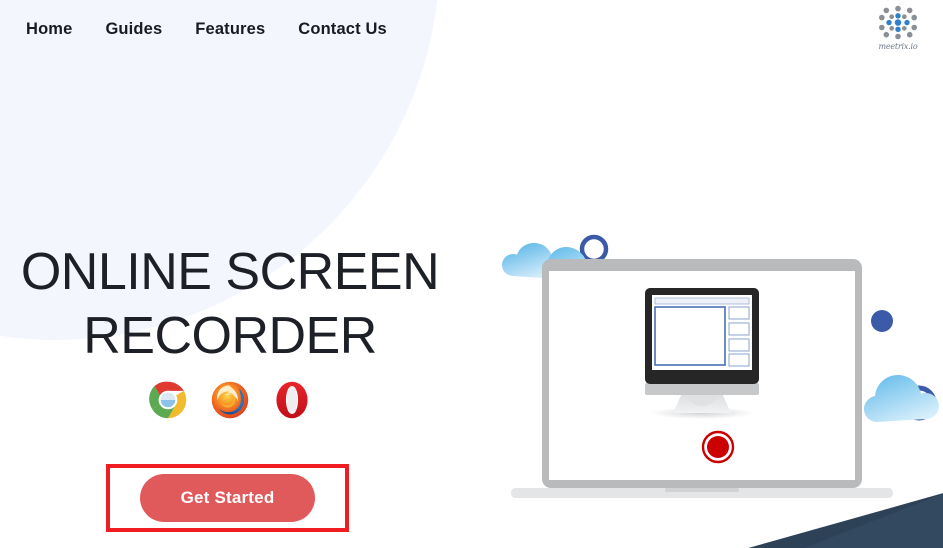 Image resolution: width=943 pixels, height=548 pixels. I want to click on page-title-line-1: ONLINE SCREEN, so click(230, 272).